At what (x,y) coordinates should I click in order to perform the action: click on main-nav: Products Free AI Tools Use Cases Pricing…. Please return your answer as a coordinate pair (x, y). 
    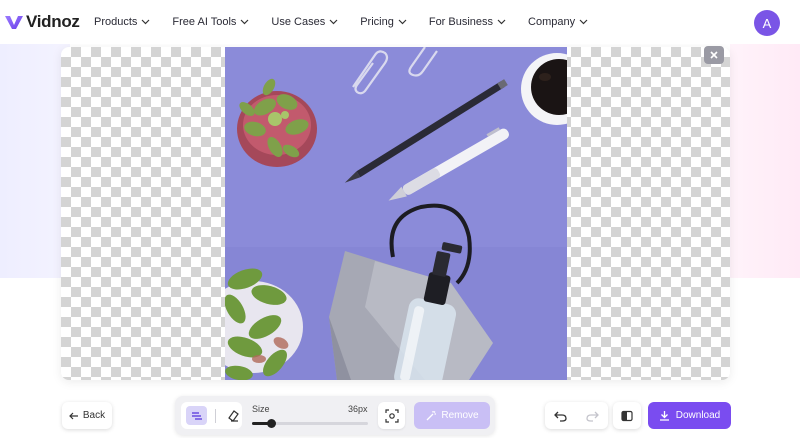
    Looking at the image, I should click on (349, 22).